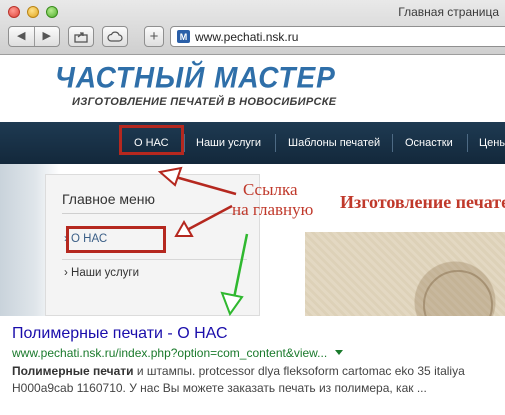 This screenshot has width=505, height=415. Describe the element at coordinates (270, 189) in the screenshot. I see `annotation-label-line1: Ссылка` at that location.